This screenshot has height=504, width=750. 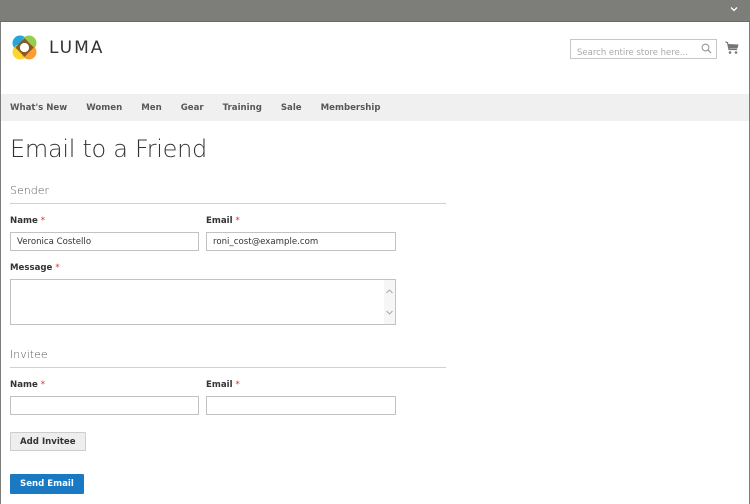 I want to click on page-title: Email to a Friend, so click(x=108, y=149).